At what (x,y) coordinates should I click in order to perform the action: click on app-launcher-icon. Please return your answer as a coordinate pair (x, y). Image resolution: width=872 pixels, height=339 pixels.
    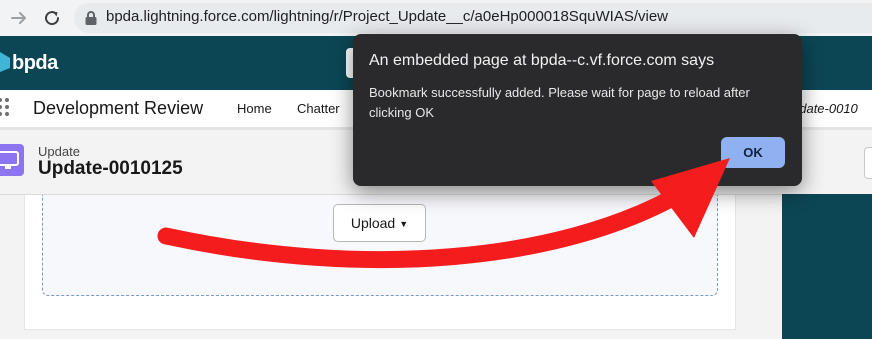
    Looking at the image, I should click on (7, 107).